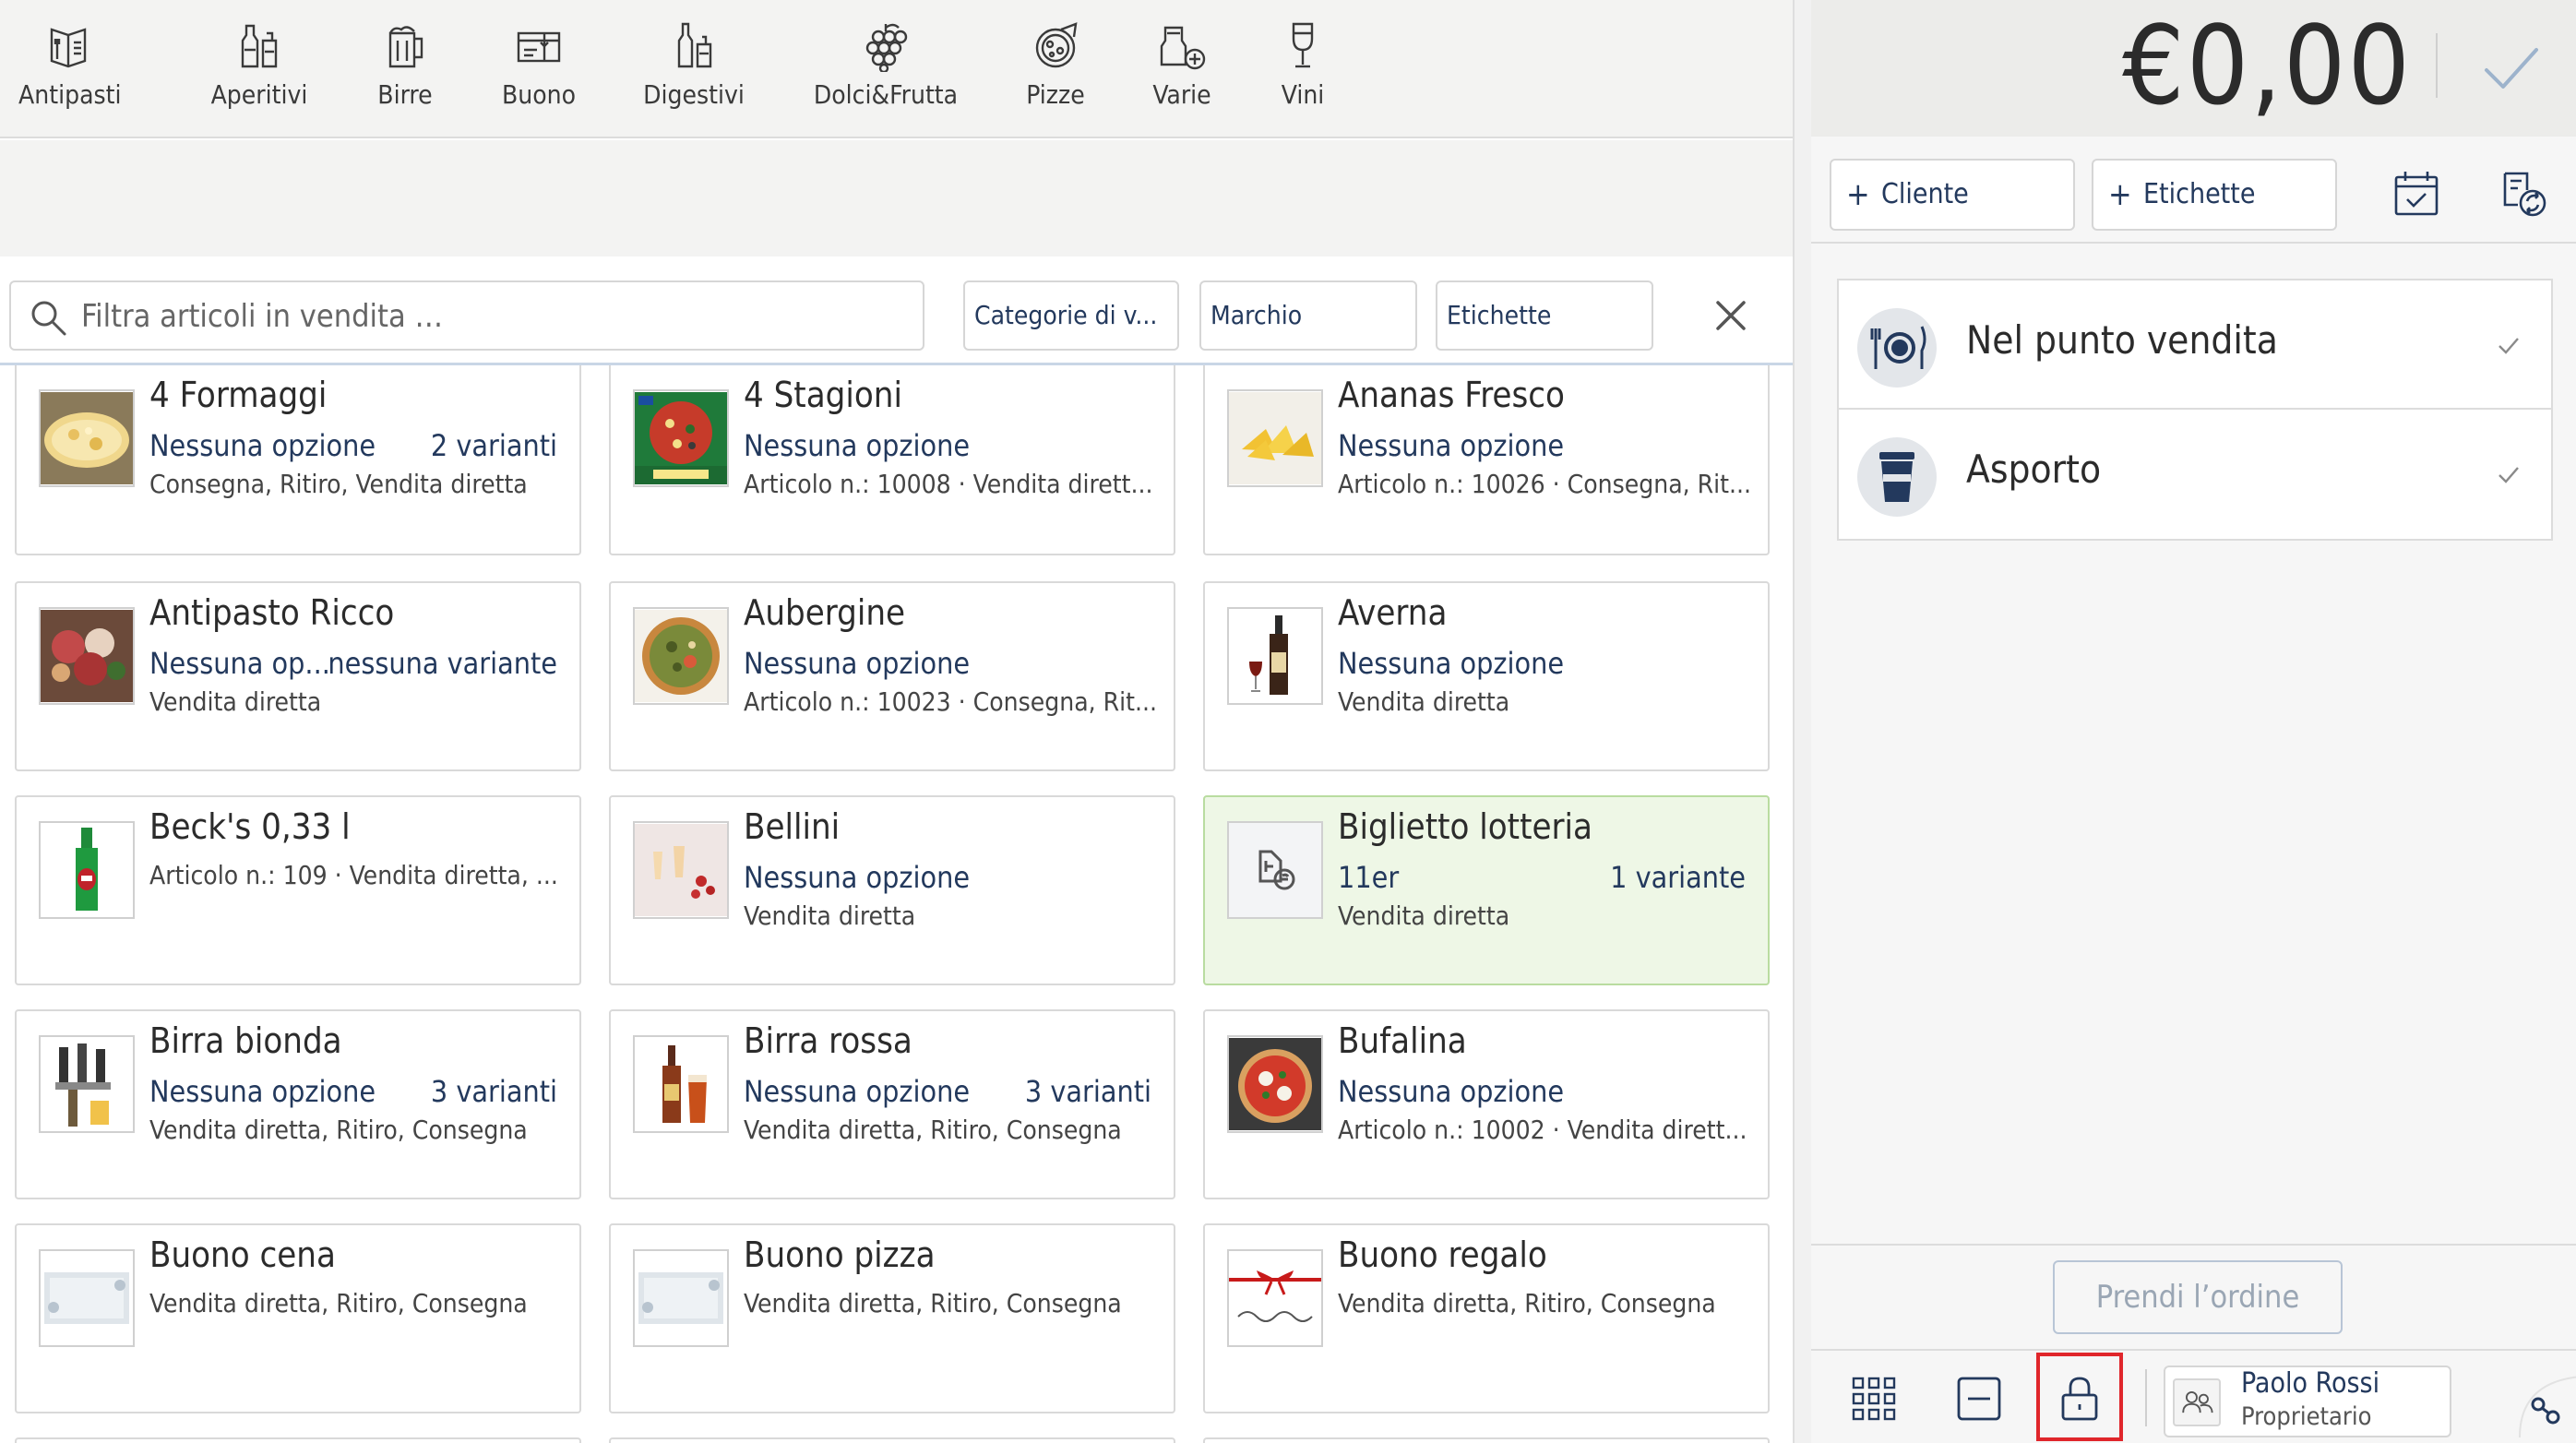 The height and width of the screenshot is (1443, 2576). Describe the element at coordinates (694, 45) in the screenshot. I see `digestivi-bottles-icon` at that location.